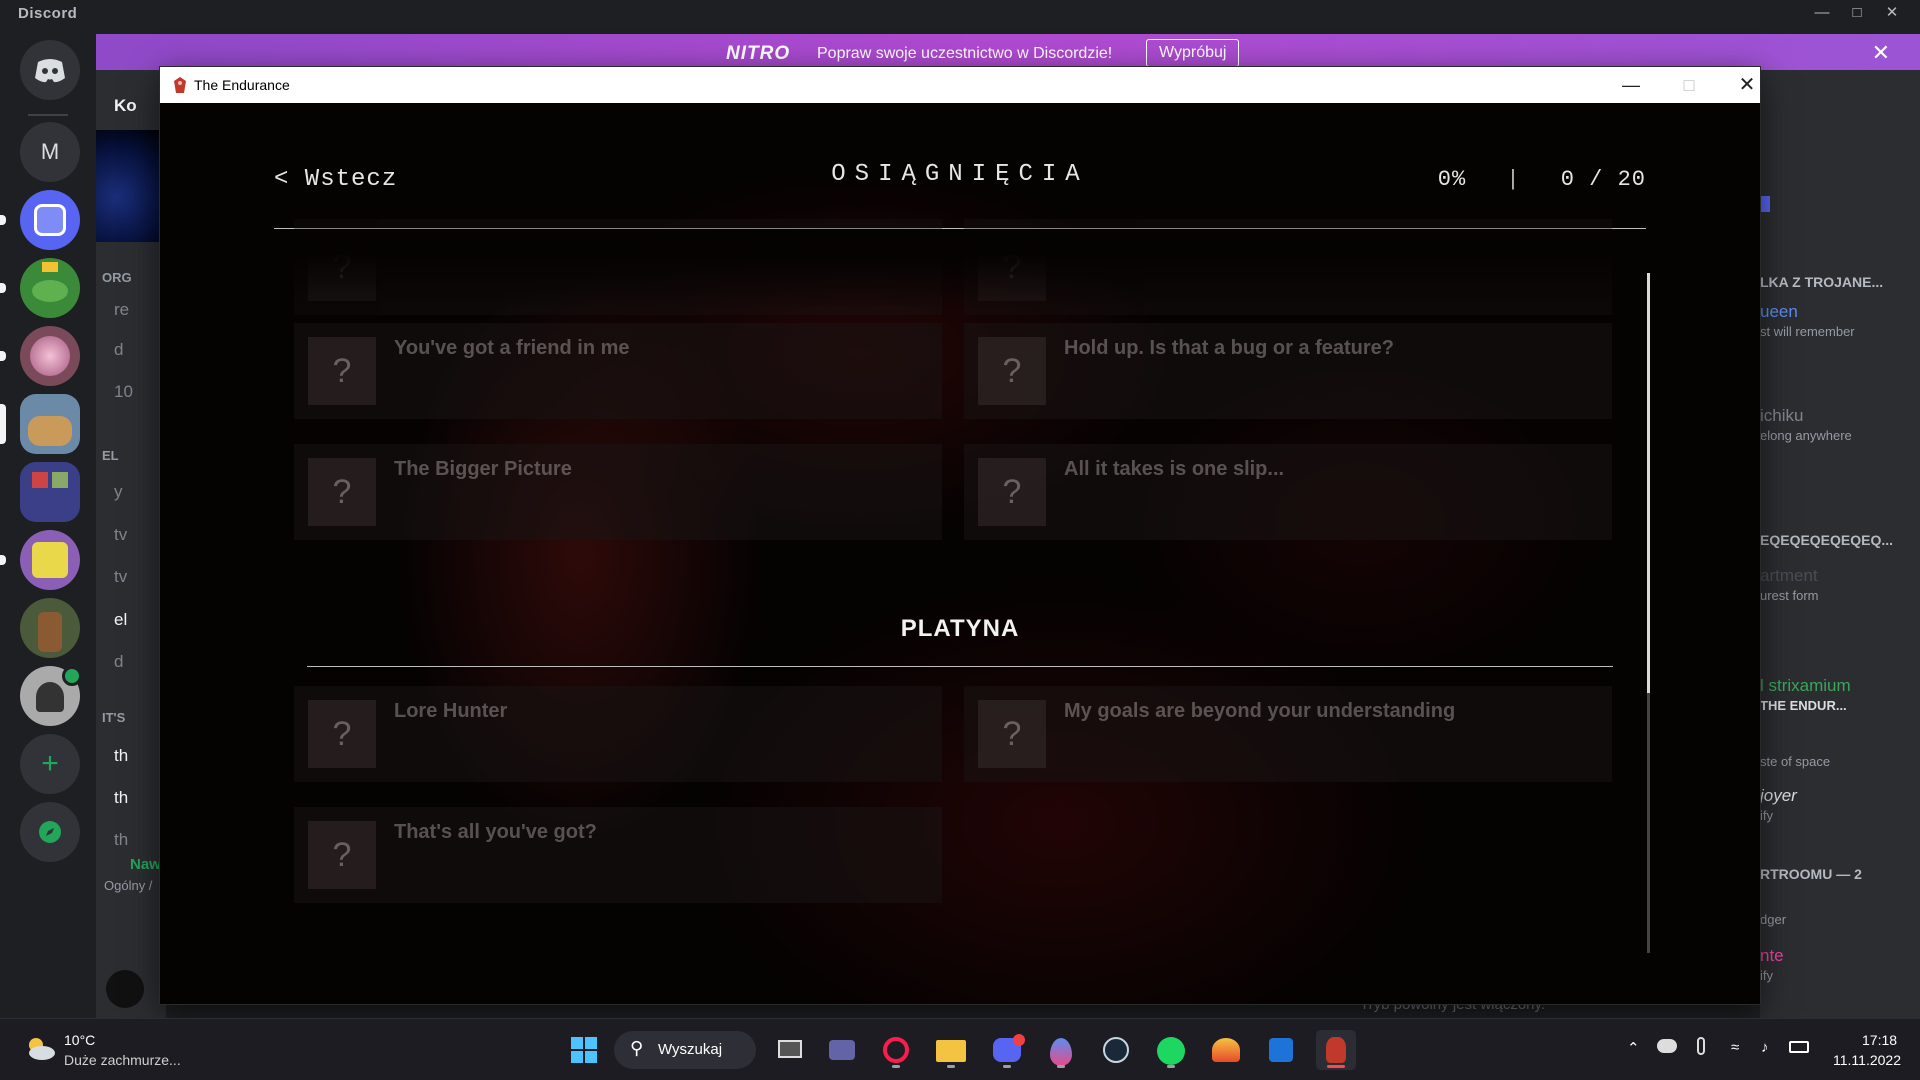 The height and width of the screenshot is (1080, 1920). I want to click on guild-square-icon, so click(50, 220).